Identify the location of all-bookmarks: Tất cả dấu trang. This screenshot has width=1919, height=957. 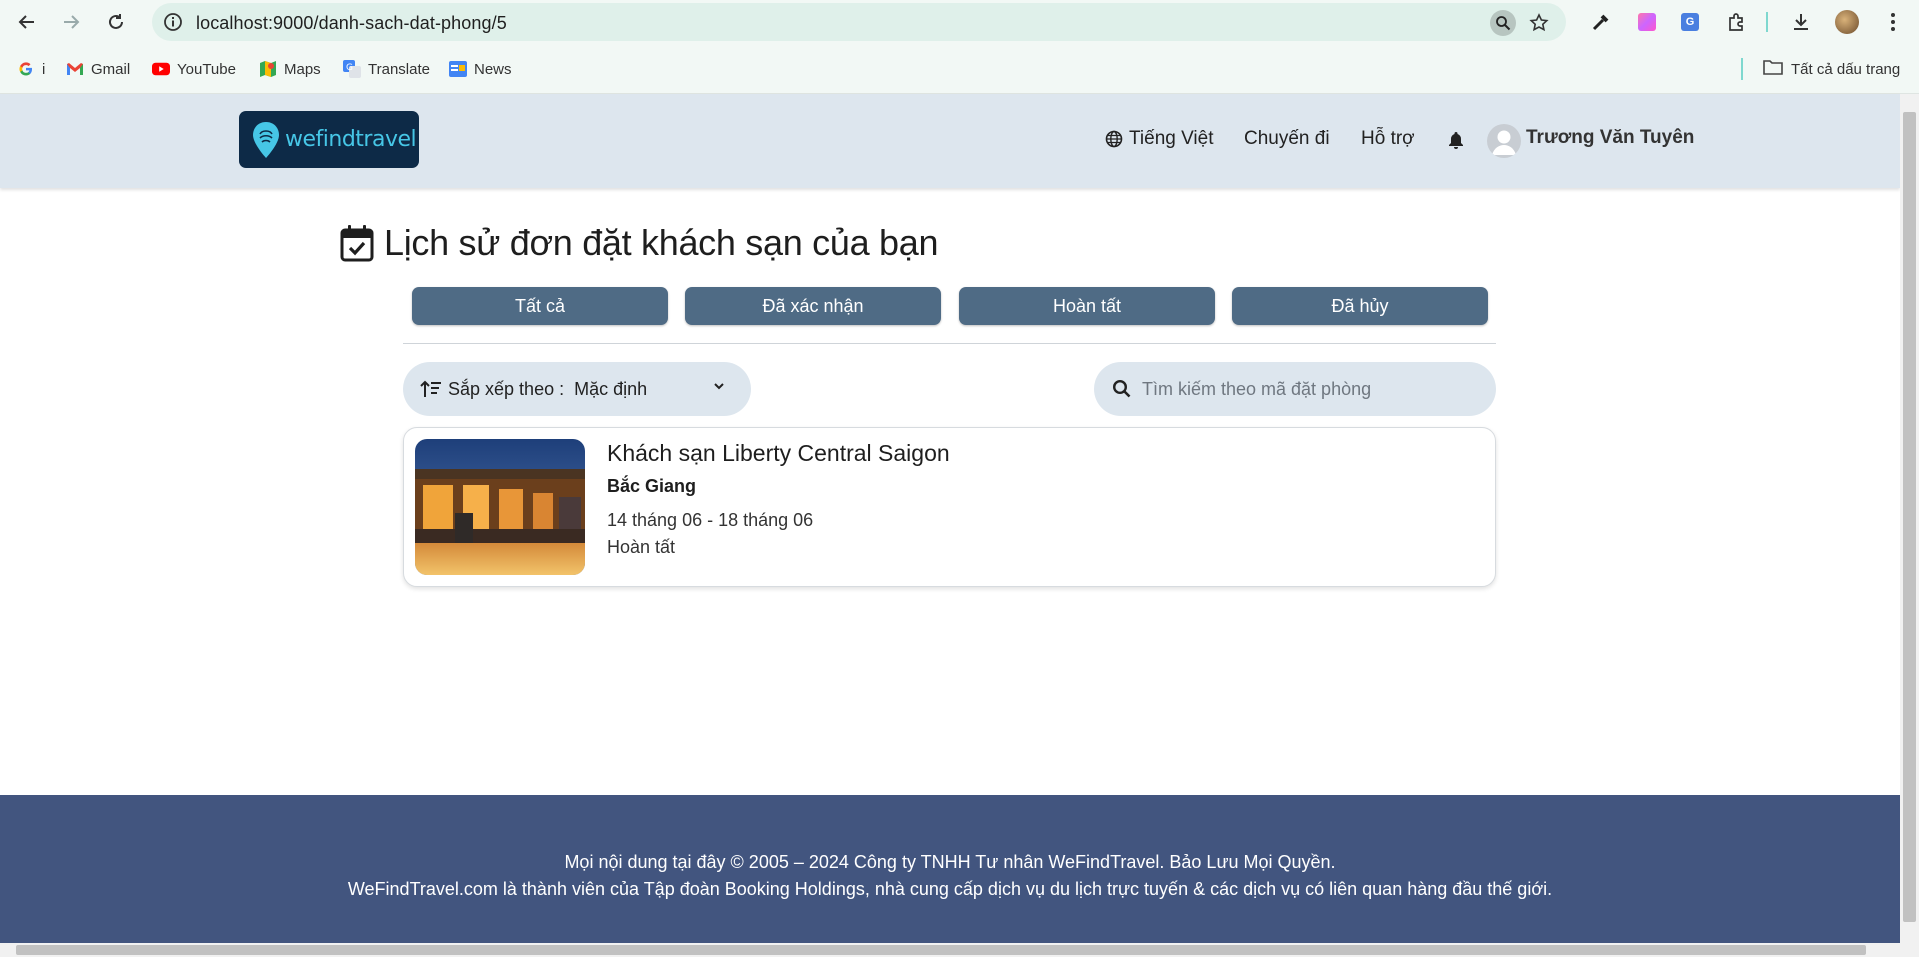
(1831, 69).